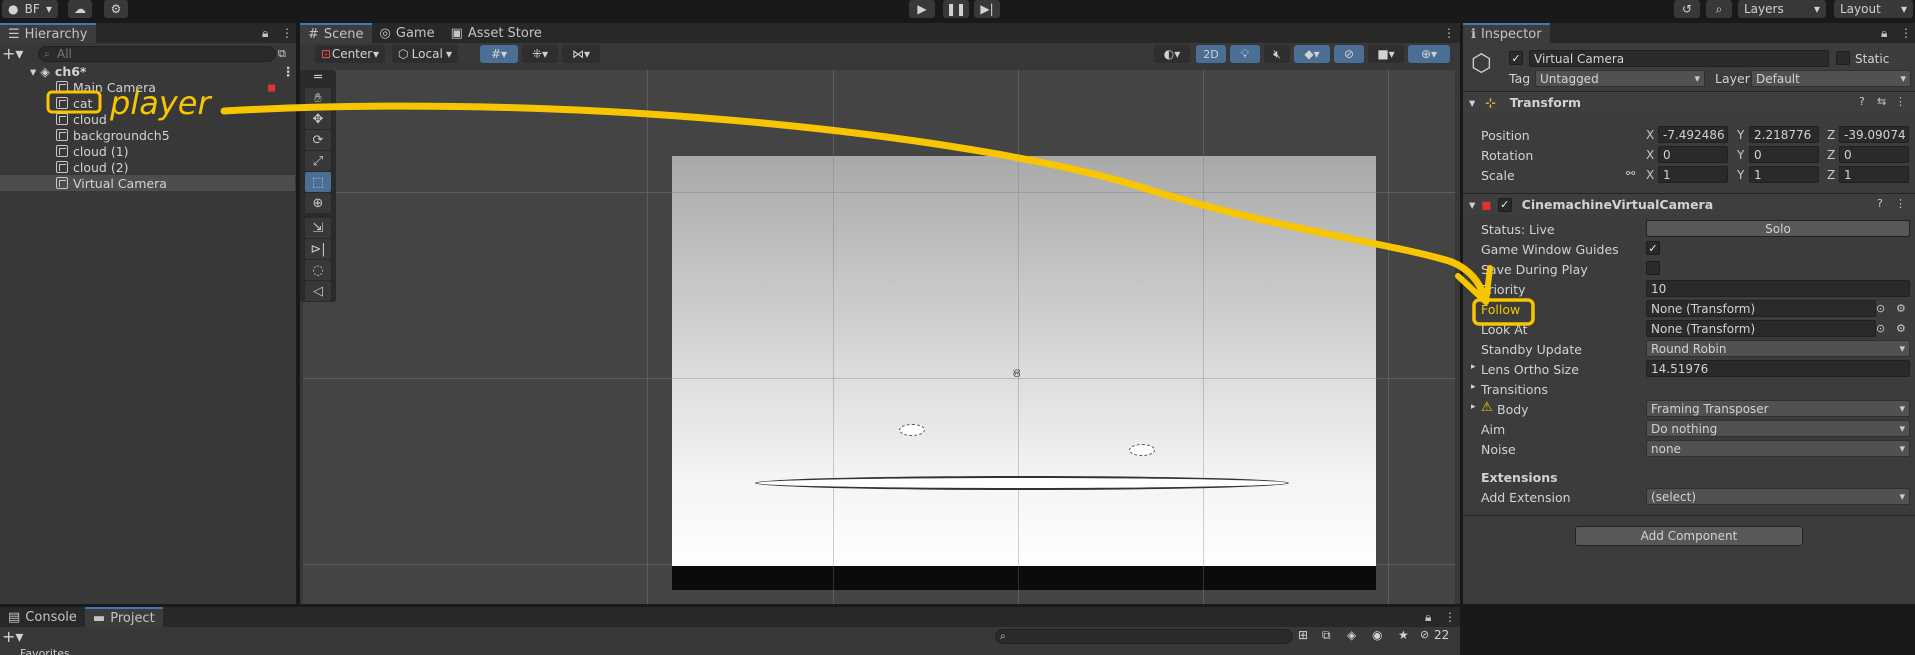 This screenshot has width=1915, height=655. Describe the element at coordinates (160, 103) in the screenshot. I see `player-annotation-label: player` at that location.